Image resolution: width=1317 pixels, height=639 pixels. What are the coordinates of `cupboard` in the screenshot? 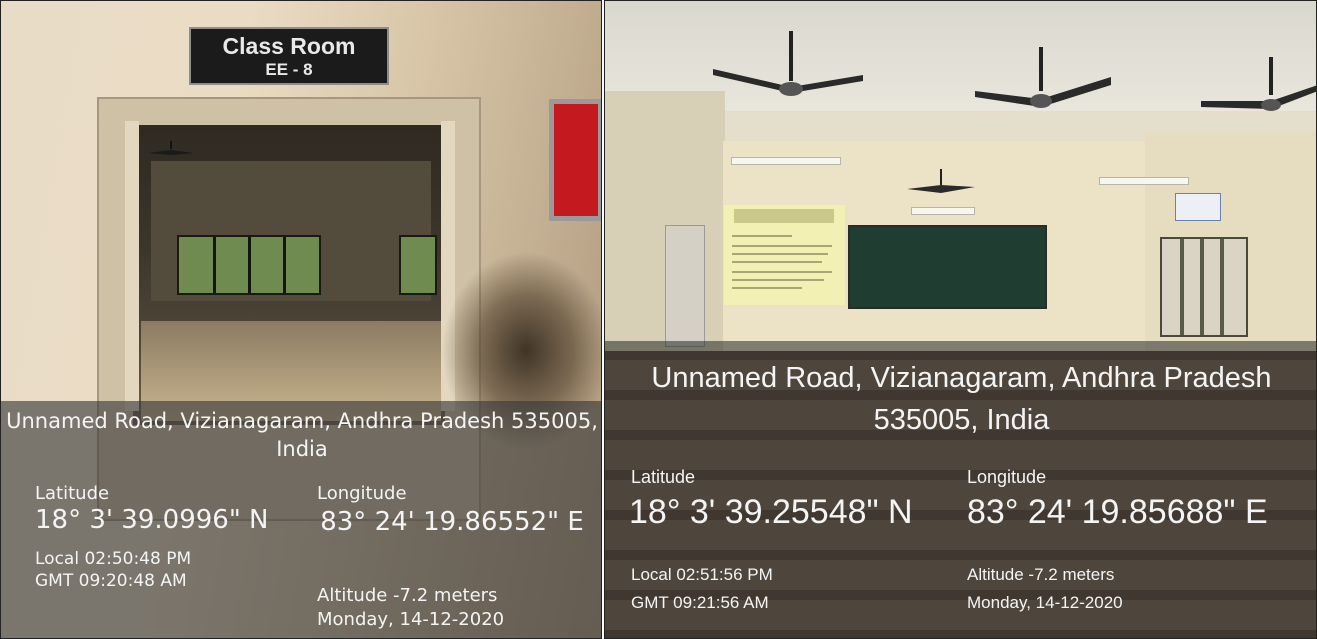 It's located at (685, 286).